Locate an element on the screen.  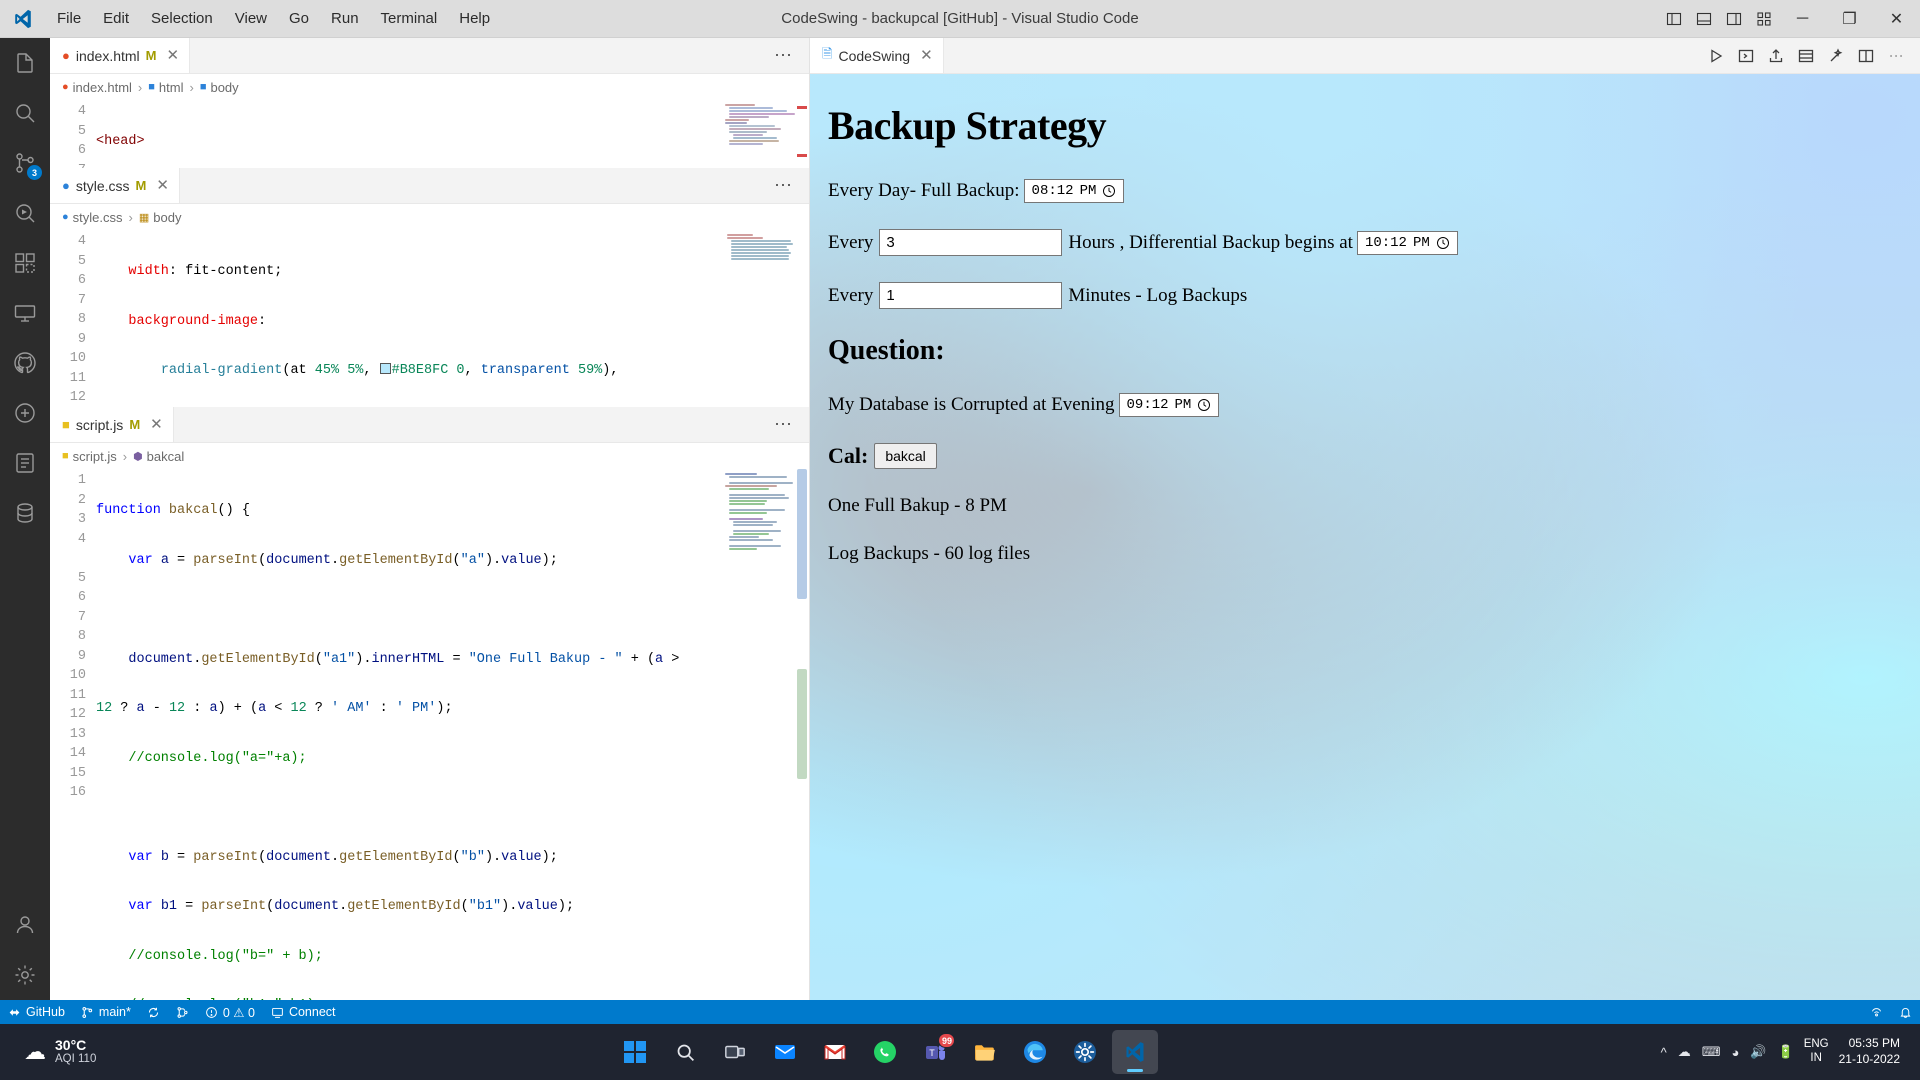
mail-app is located at coordinates (785, 1052).